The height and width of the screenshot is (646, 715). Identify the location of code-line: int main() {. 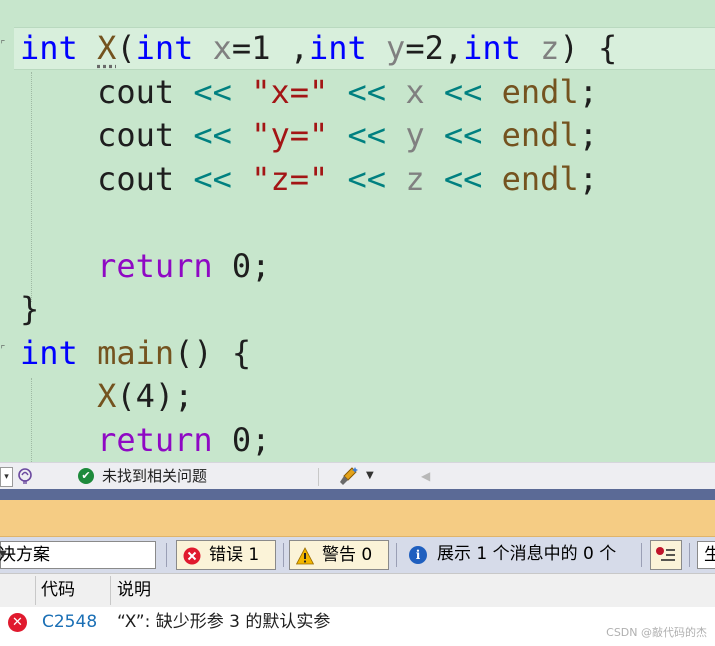
(135, 353).